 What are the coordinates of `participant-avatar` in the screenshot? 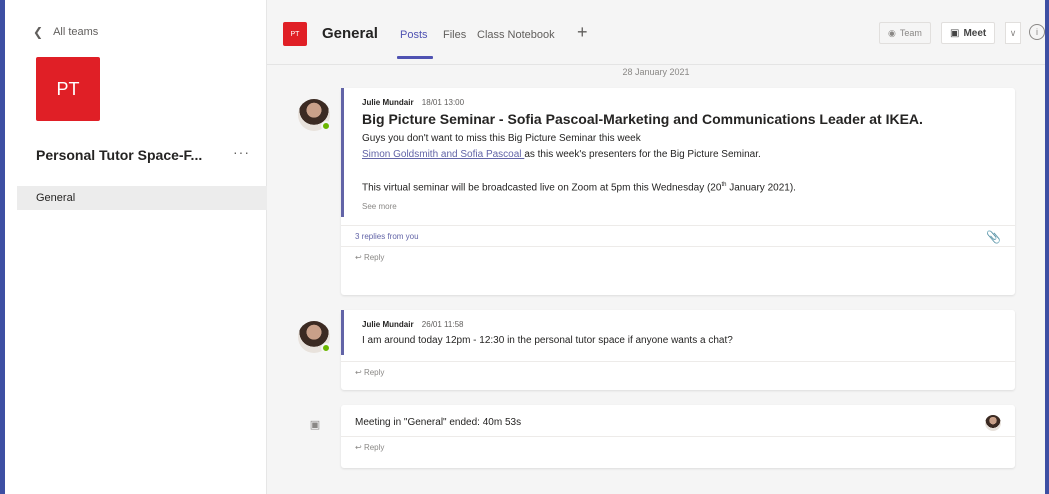 It's located at (993, 423).